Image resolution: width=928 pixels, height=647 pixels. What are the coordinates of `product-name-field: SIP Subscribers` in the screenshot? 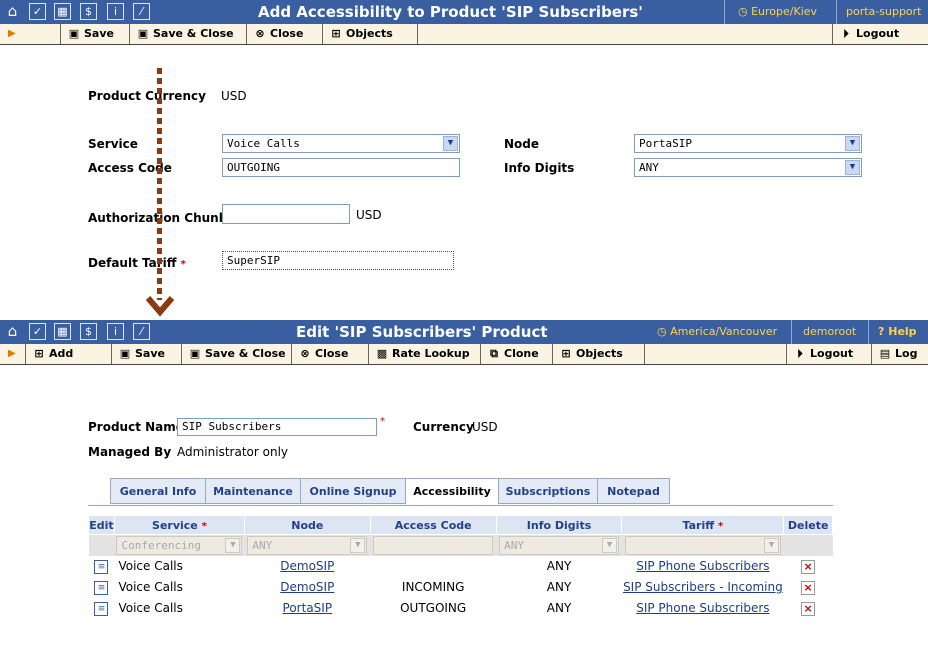 It's located at (277, 427).